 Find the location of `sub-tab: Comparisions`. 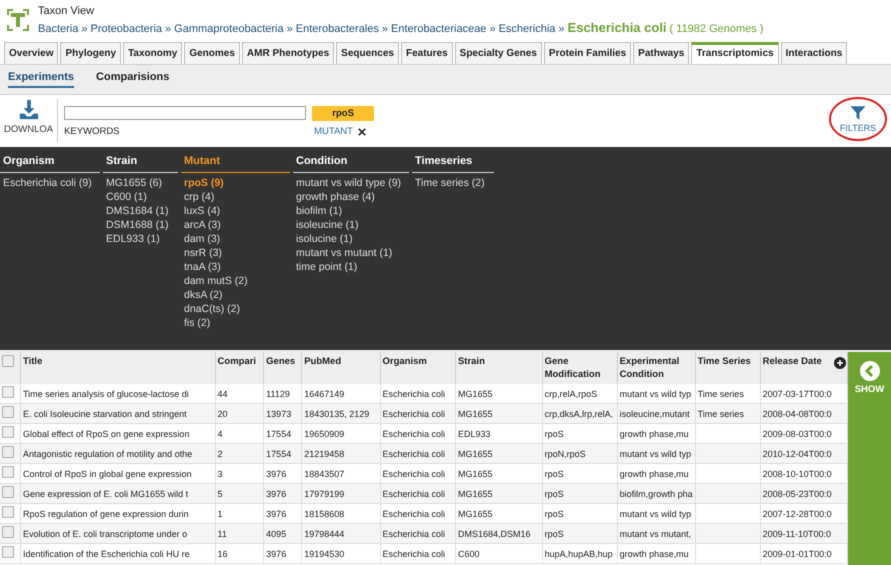

sub-tab: Comparisions is located at coordinates (133, 79).